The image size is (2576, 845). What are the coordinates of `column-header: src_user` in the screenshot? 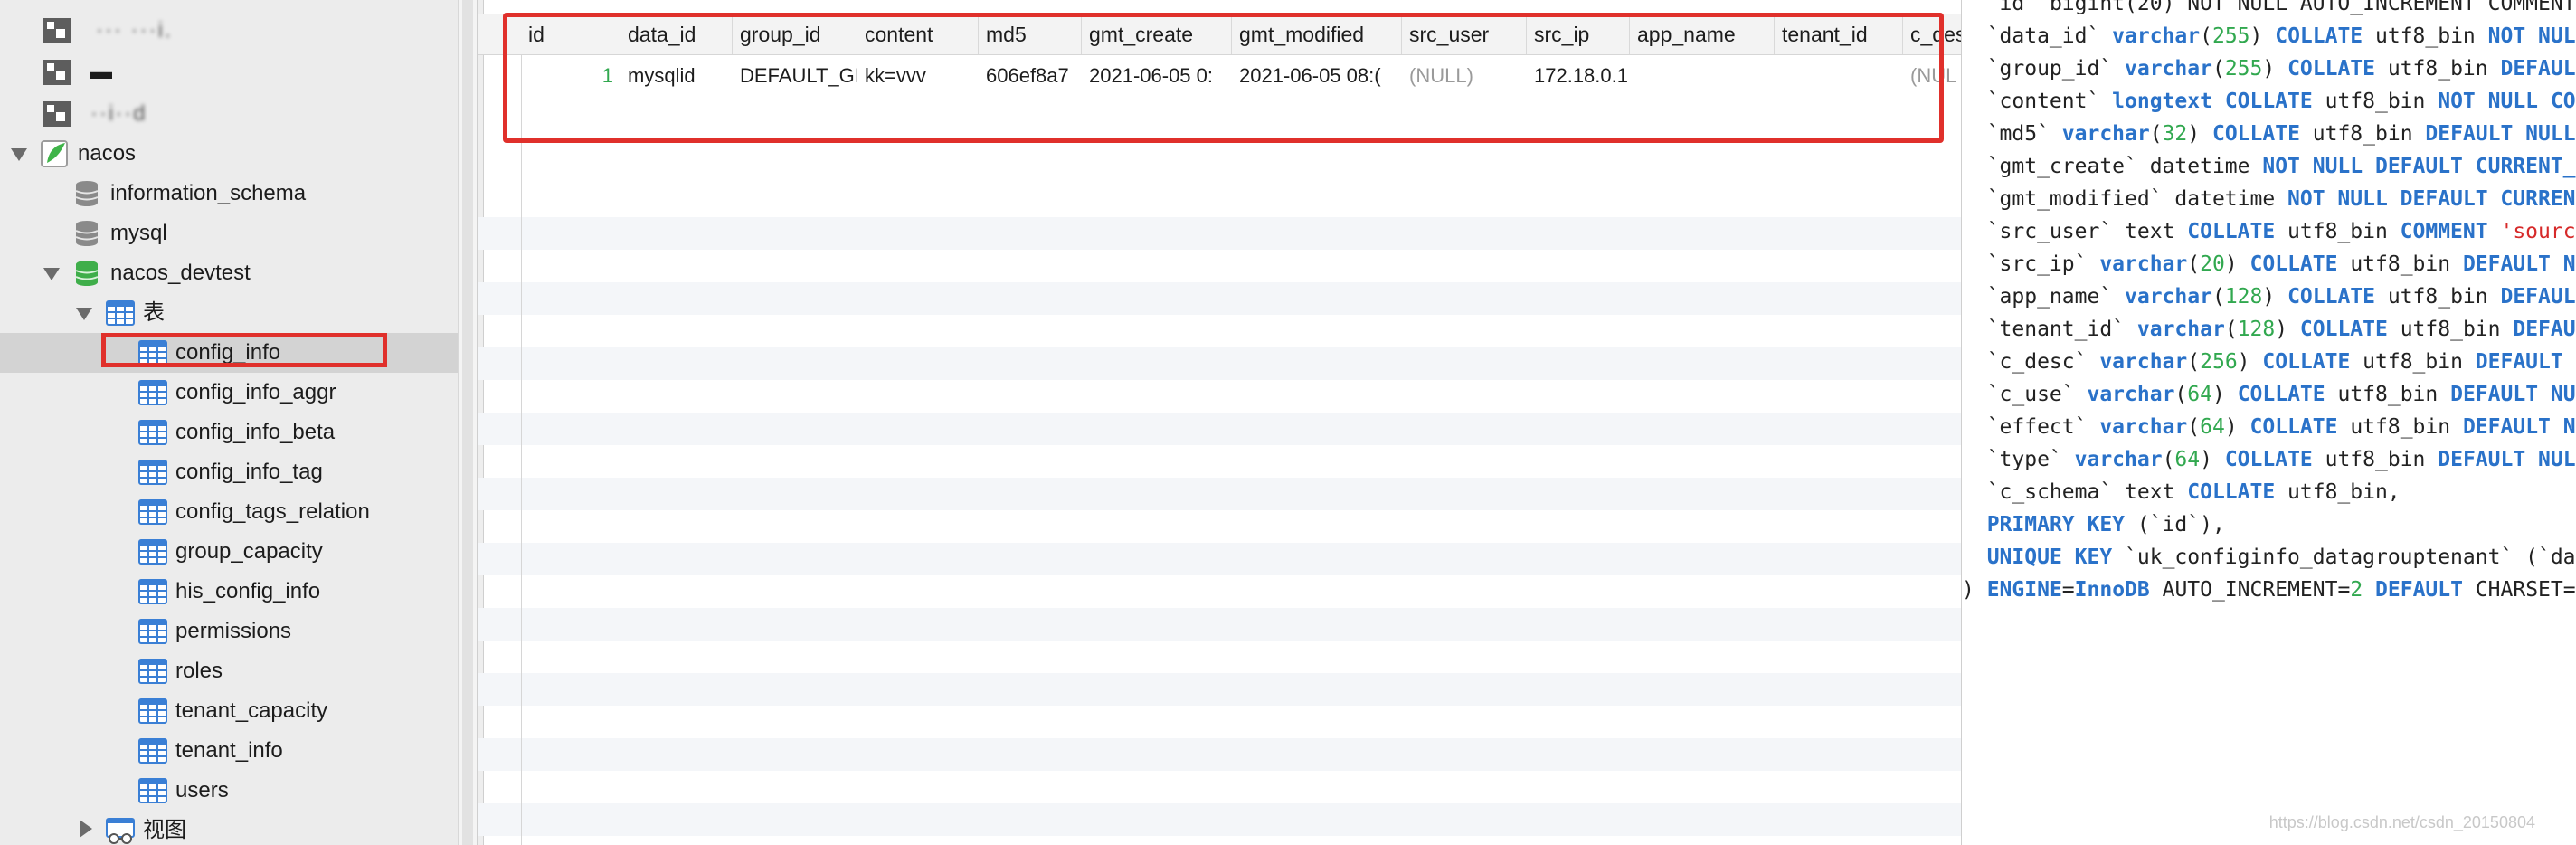 It's located at (1465, 34).